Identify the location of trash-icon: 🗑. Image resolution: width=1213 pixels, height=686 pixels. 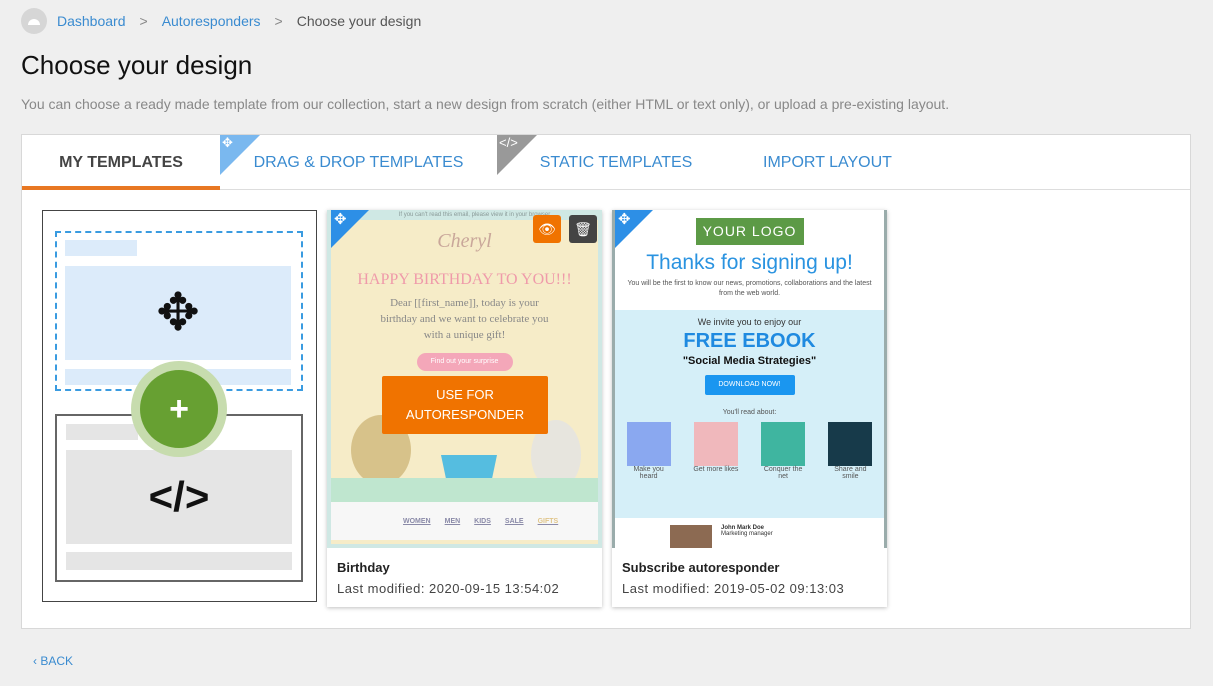
(583, 228).